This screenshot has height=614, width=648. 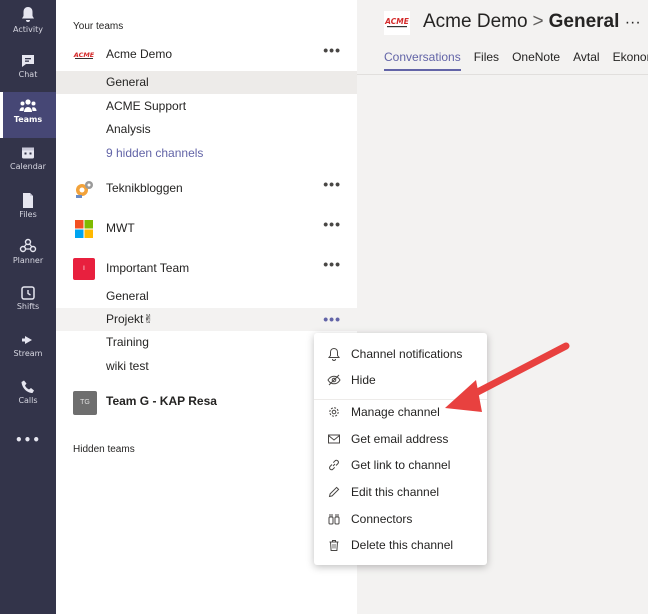 What do you see at coordinates (28, 105) in the screenshot?
I see `teams-icon` at bounding box center [28, 105].